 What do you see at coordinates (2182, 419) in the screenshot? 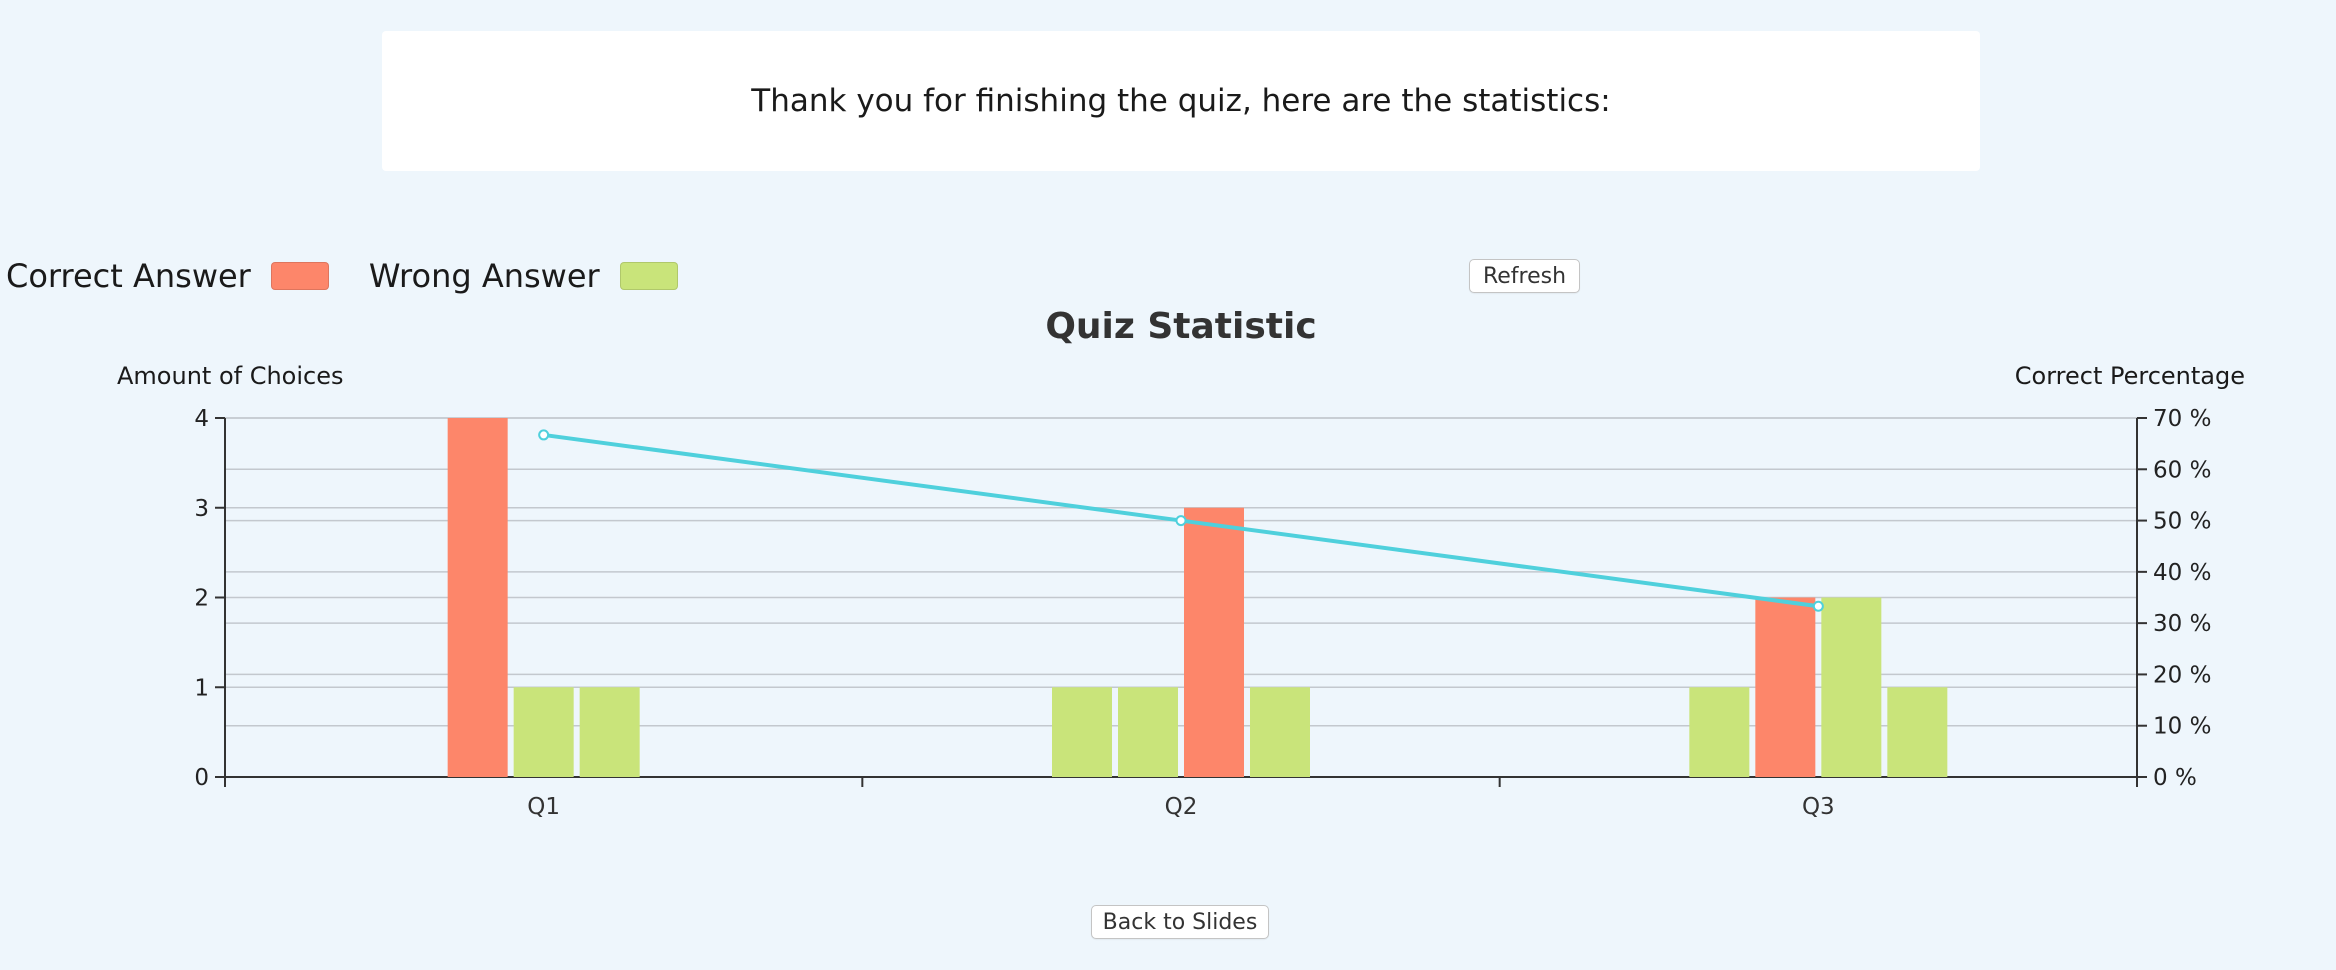
I see `y-tick-label-right: 70 %` at bounding box center [2182, 419].